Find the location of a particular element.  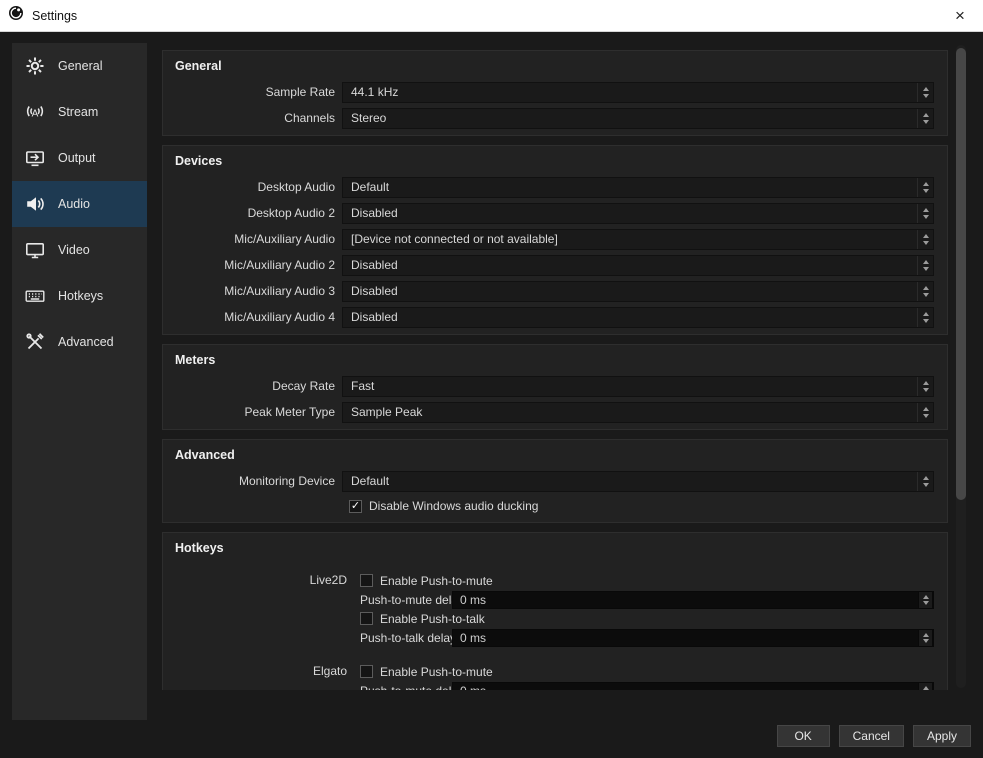

field-label: Desktop Audio 2 is located at coordinates (291, 213).